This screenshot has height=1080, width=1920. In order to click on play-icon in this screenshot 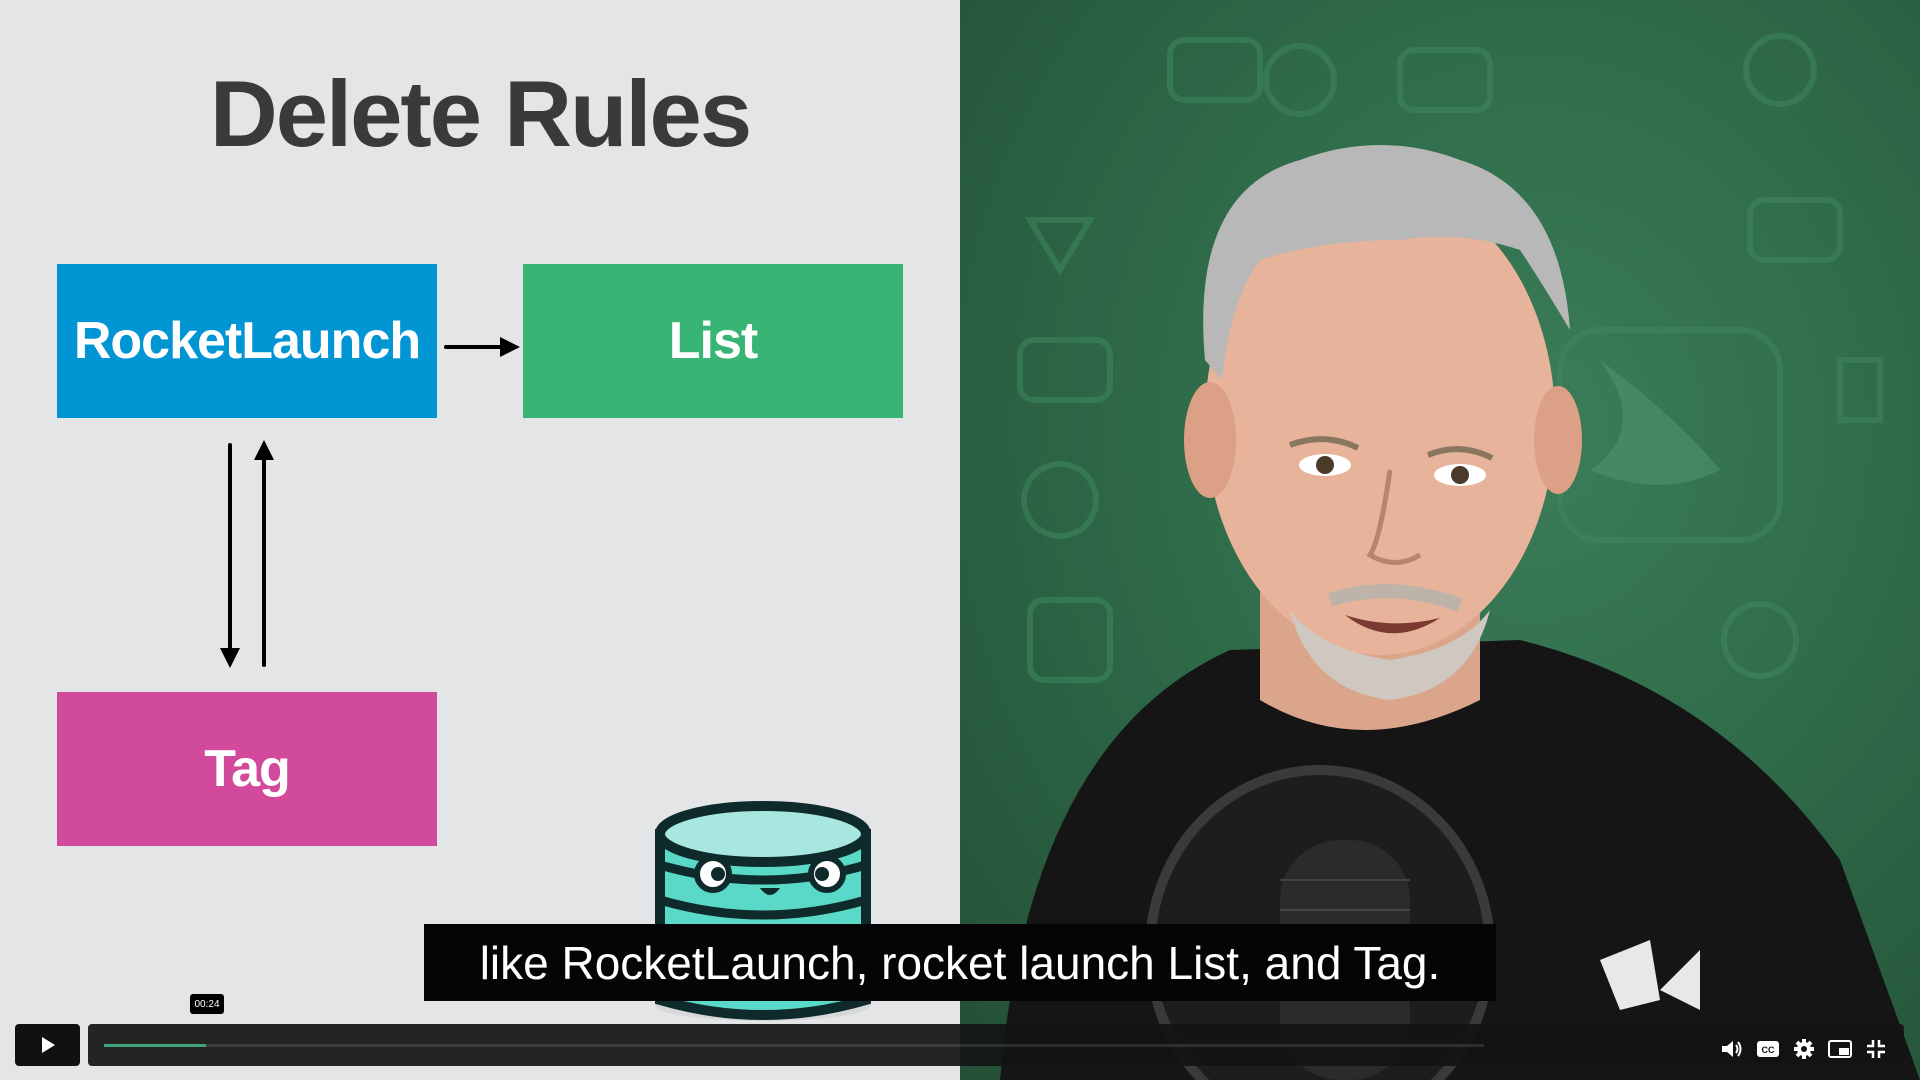, I will do `click(48, 1045)`.